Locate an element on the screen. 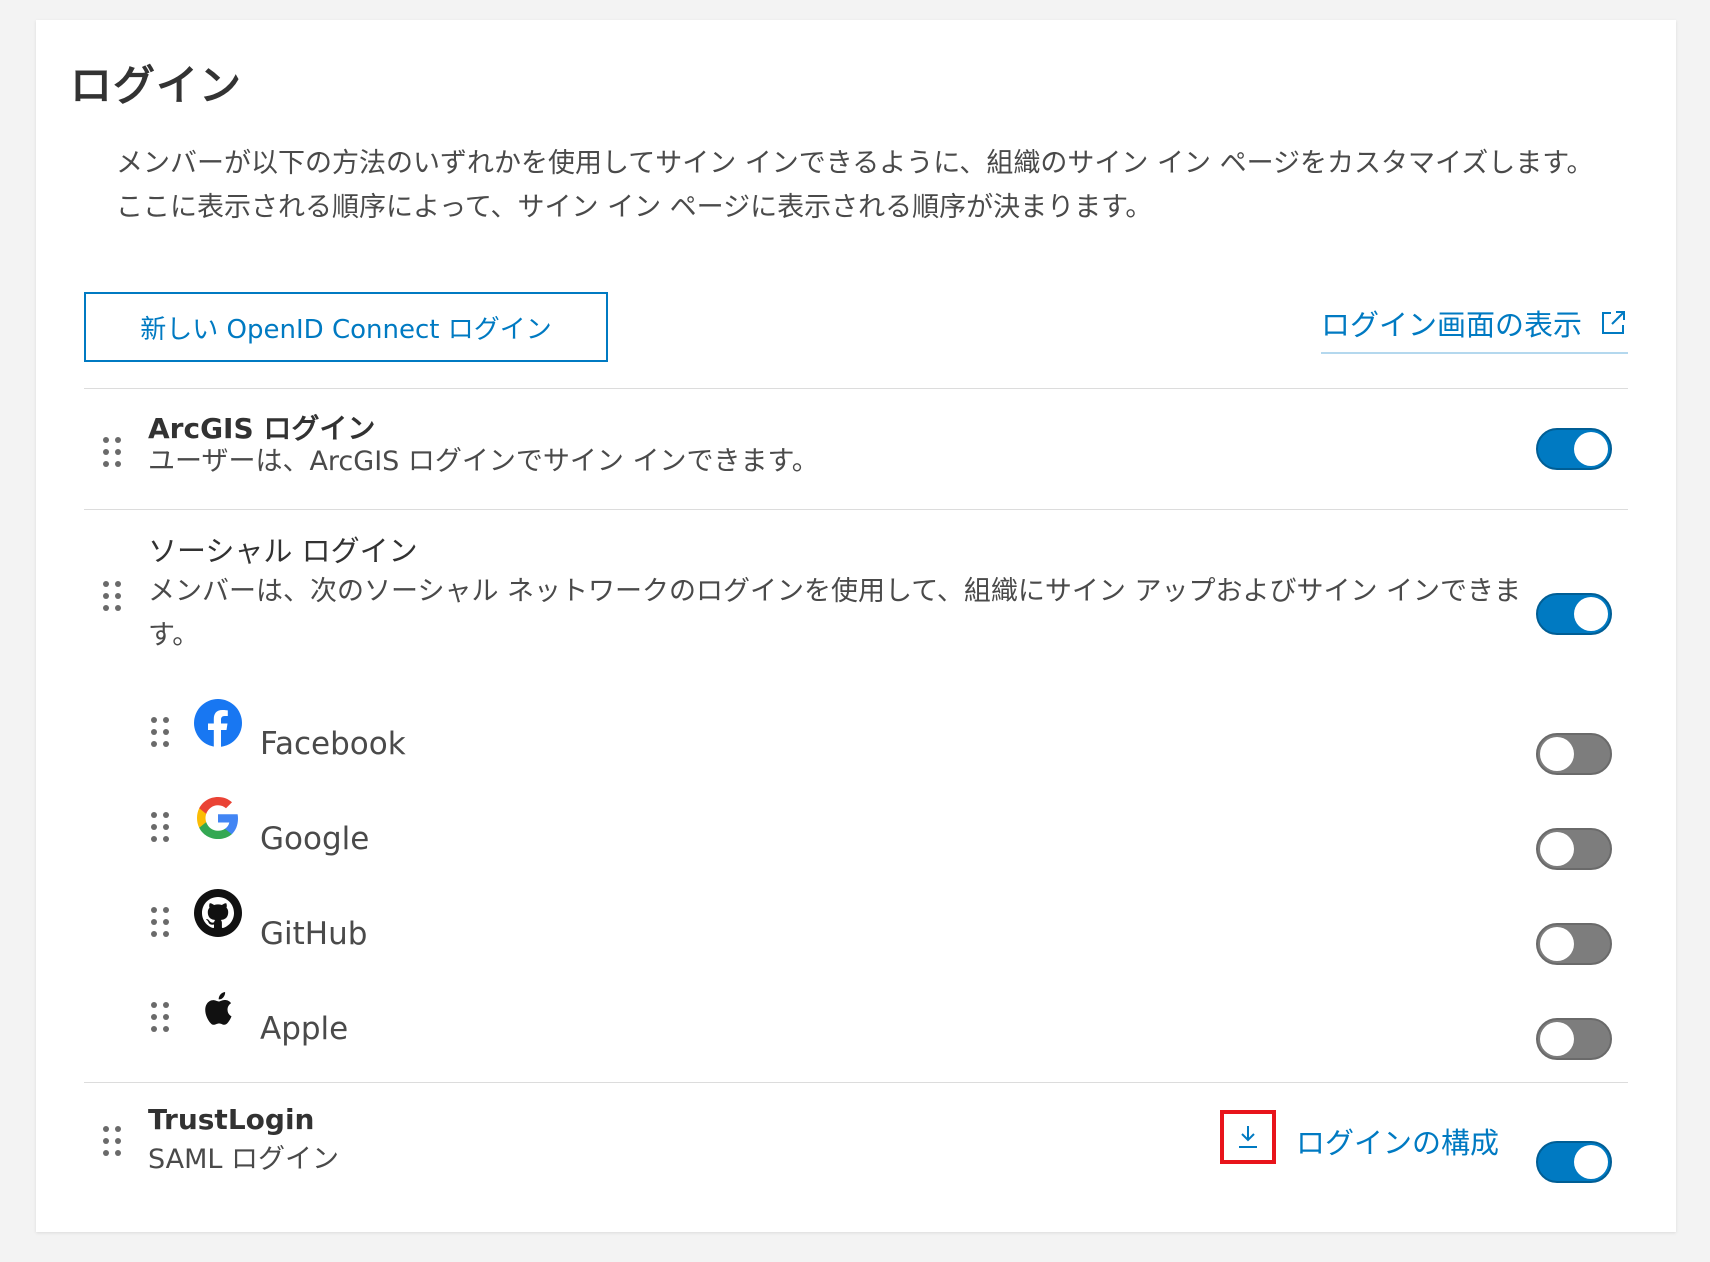 The height and width of the screenshot is (1262, 1710). external-link-icon is located at coordinates (1613, 322).